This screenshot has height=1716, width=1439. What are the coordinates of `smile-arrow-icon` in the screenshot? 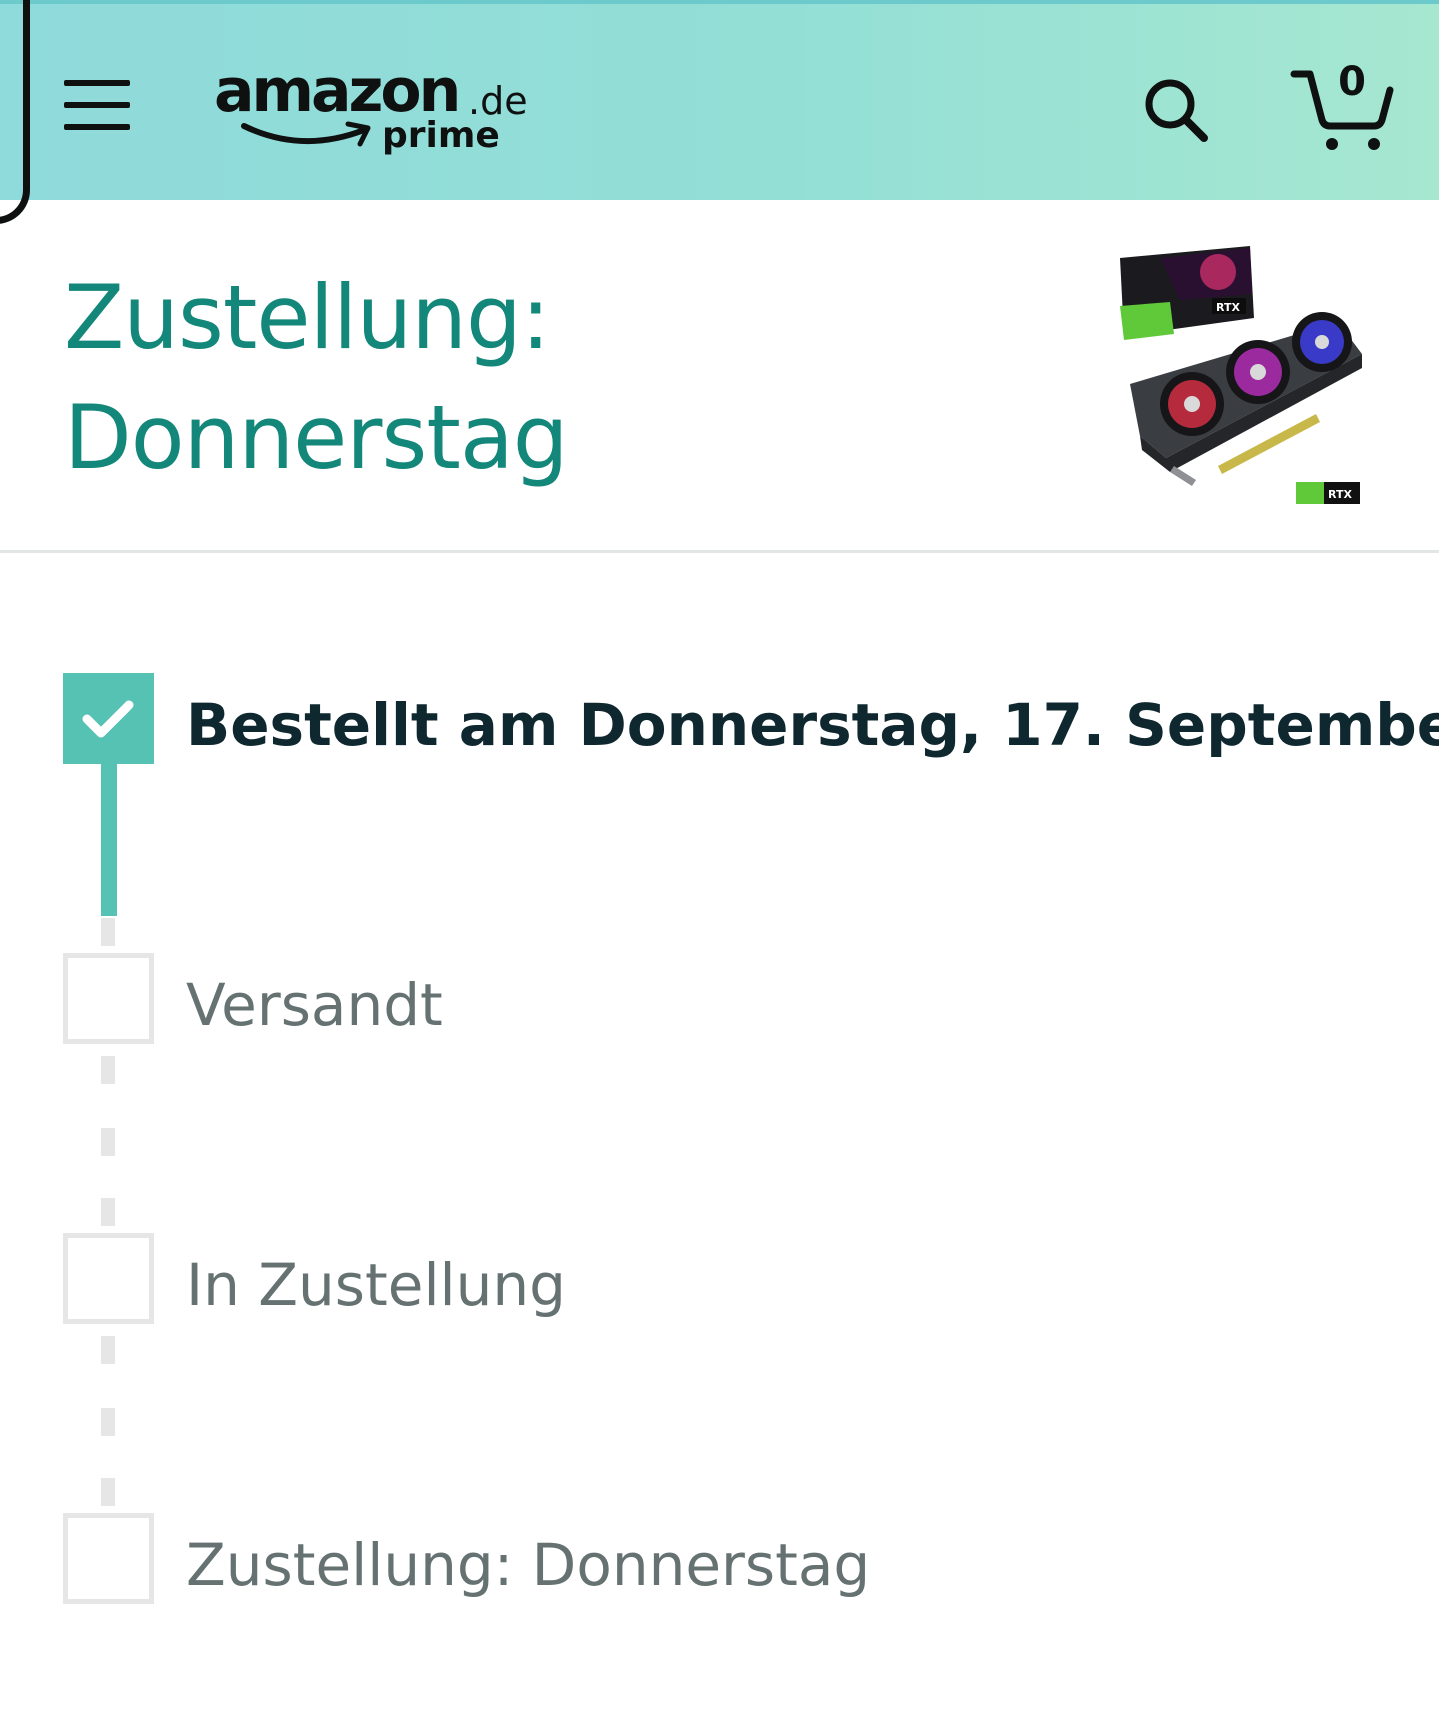 It's located at (306, 134).